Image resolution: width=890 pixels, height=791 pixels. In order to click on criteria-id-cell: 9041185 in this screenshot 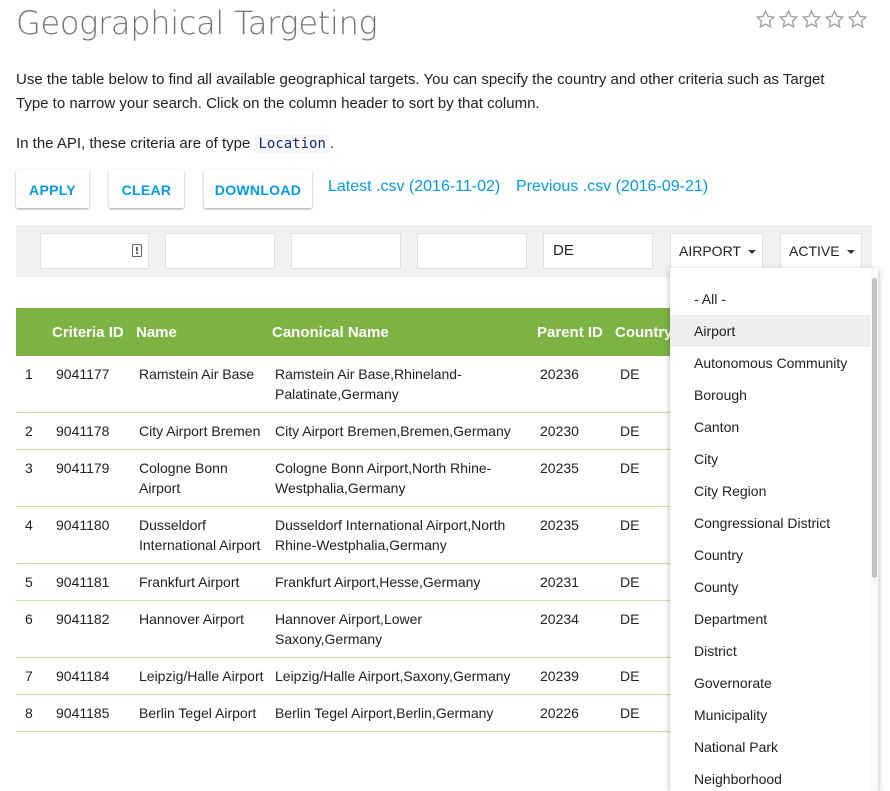, I will do `click(94, 713)`.